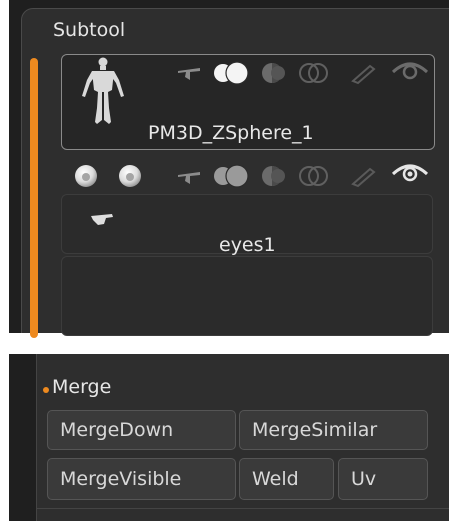  What do you see at coordinates (103, 90) in the screenshot?
I see `human-figure-icon` at bounding box center [103, 90].